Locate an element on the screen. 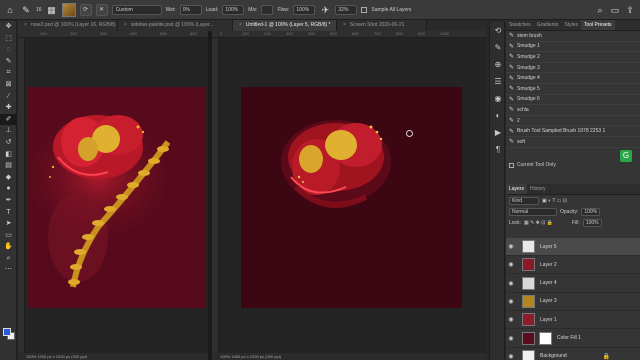  crop-tool-icon: ⌗ is located at coordinates (8, 73).